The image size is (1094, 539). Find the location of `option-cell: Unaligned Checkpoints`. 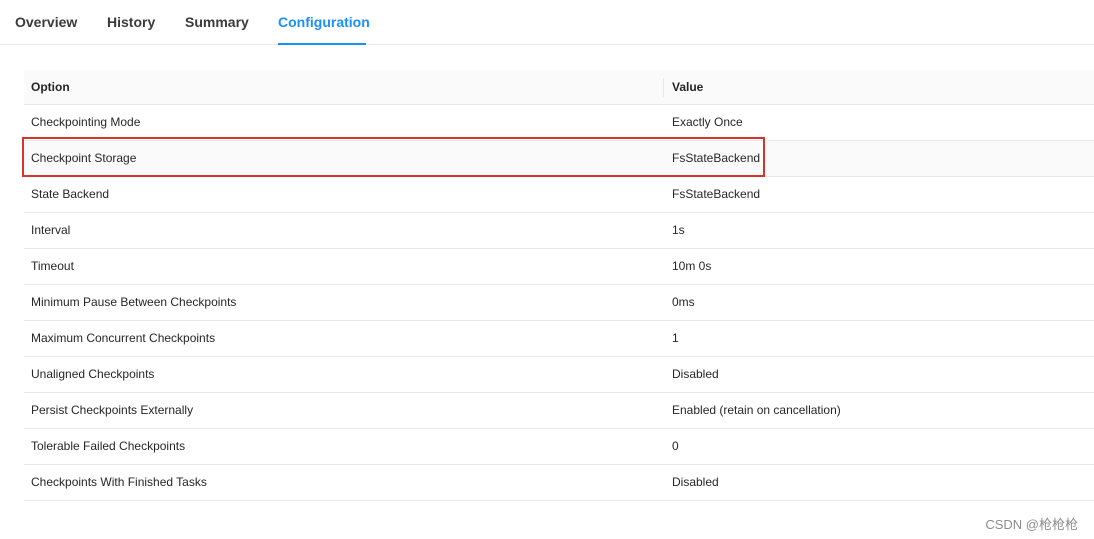

option-cell: Unaligned Checkpoints is located at coordinates (93, 374).